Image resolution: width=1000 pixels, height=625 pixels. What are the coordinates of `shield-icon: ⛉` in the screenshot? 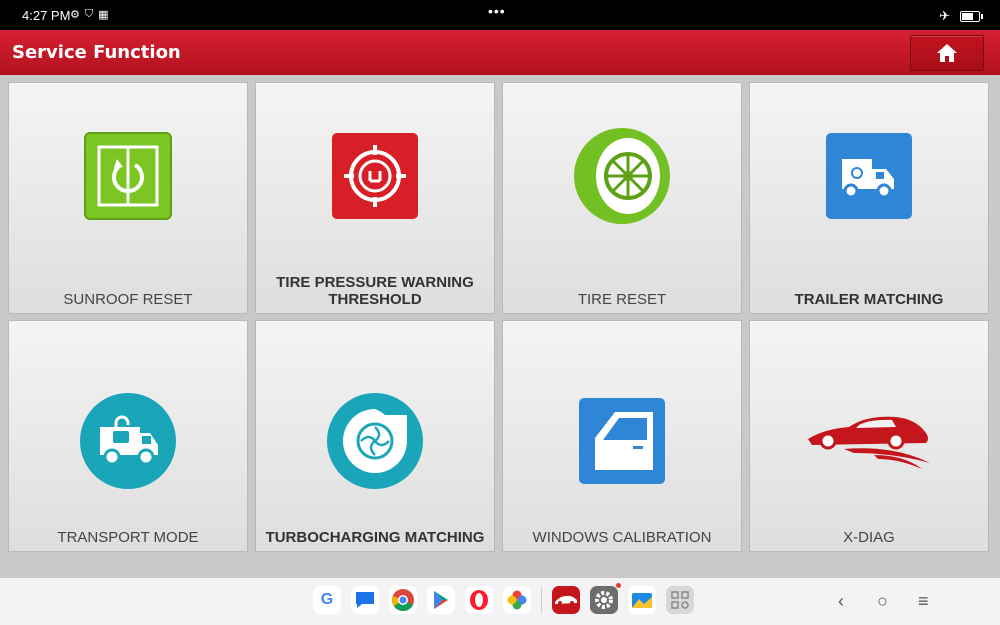 It's located at (89, 14).